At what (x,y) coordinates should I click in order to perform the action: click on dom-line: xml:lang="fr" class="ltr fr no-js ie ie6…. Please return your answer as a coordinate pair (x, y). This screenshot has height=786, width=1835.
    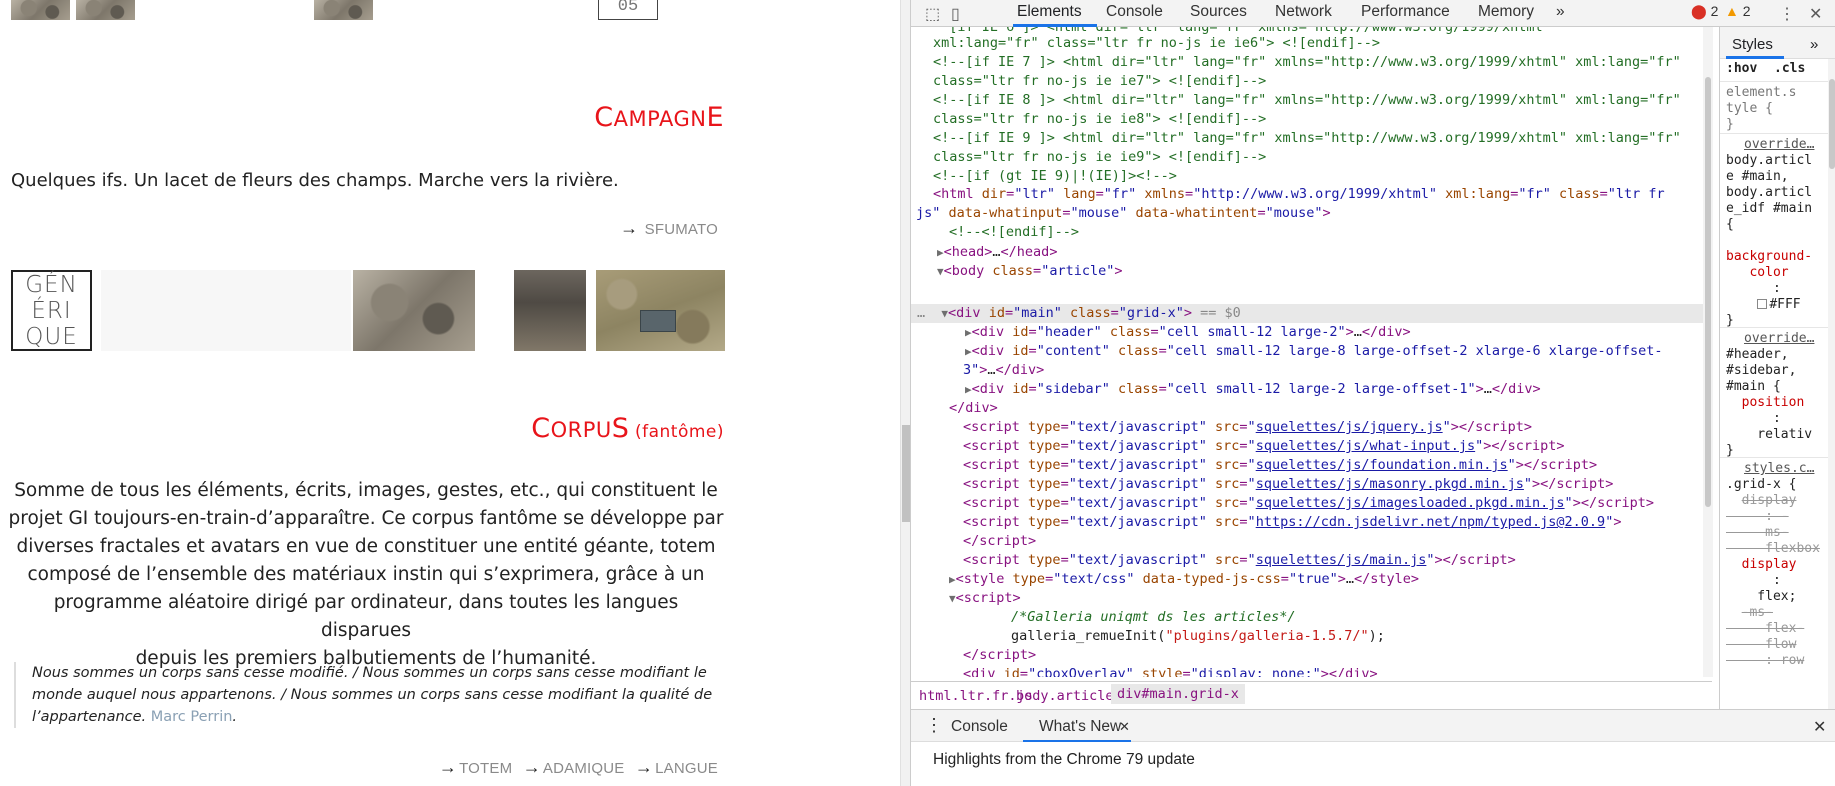
    Looking at the image, I should click on (1156, 43).